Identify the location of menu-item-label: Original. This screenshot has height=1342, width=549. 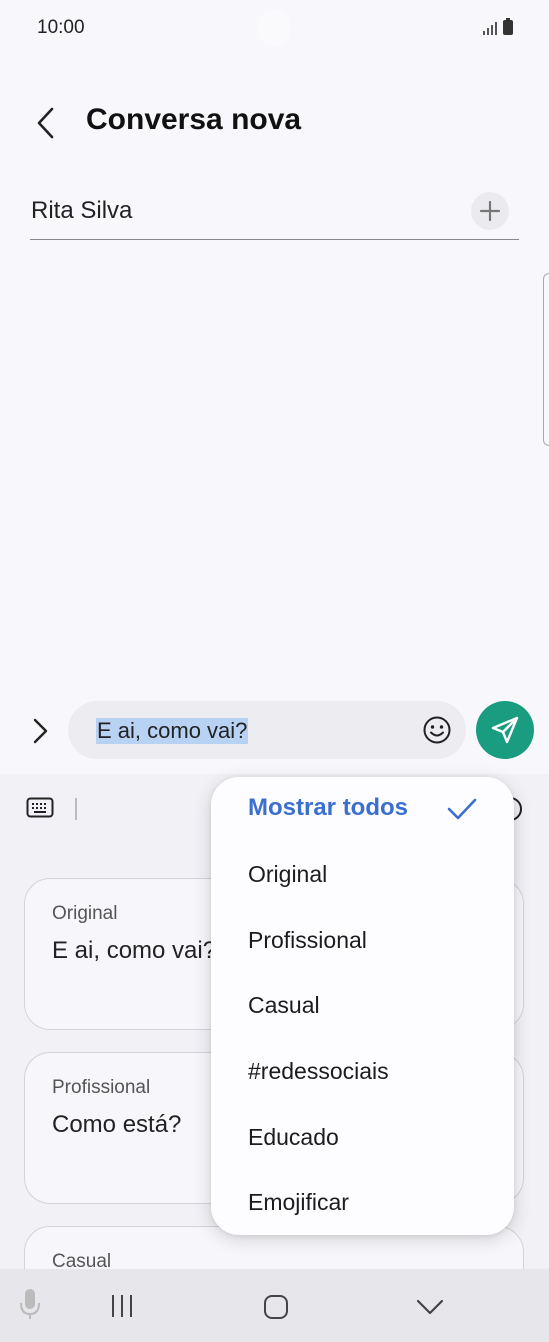
(288, 874).